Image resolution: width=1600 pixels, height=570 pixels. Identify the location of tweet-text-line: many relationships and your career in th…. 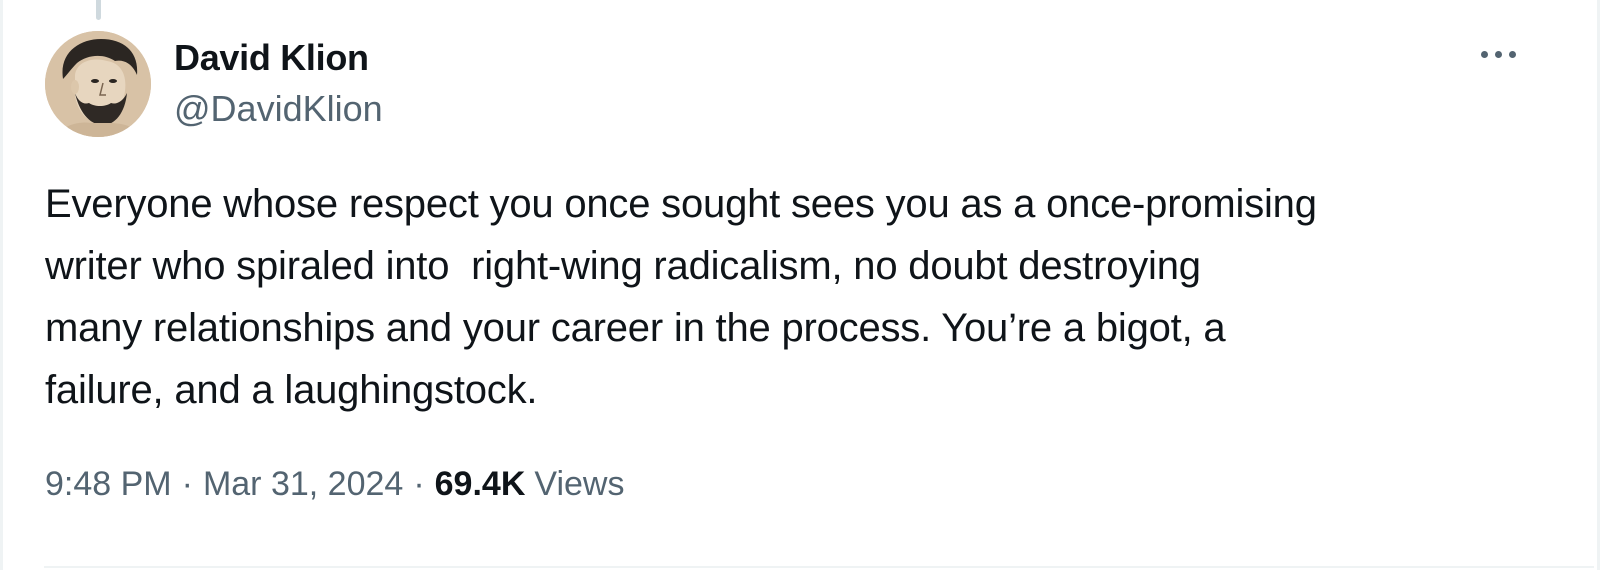
(635, 328).